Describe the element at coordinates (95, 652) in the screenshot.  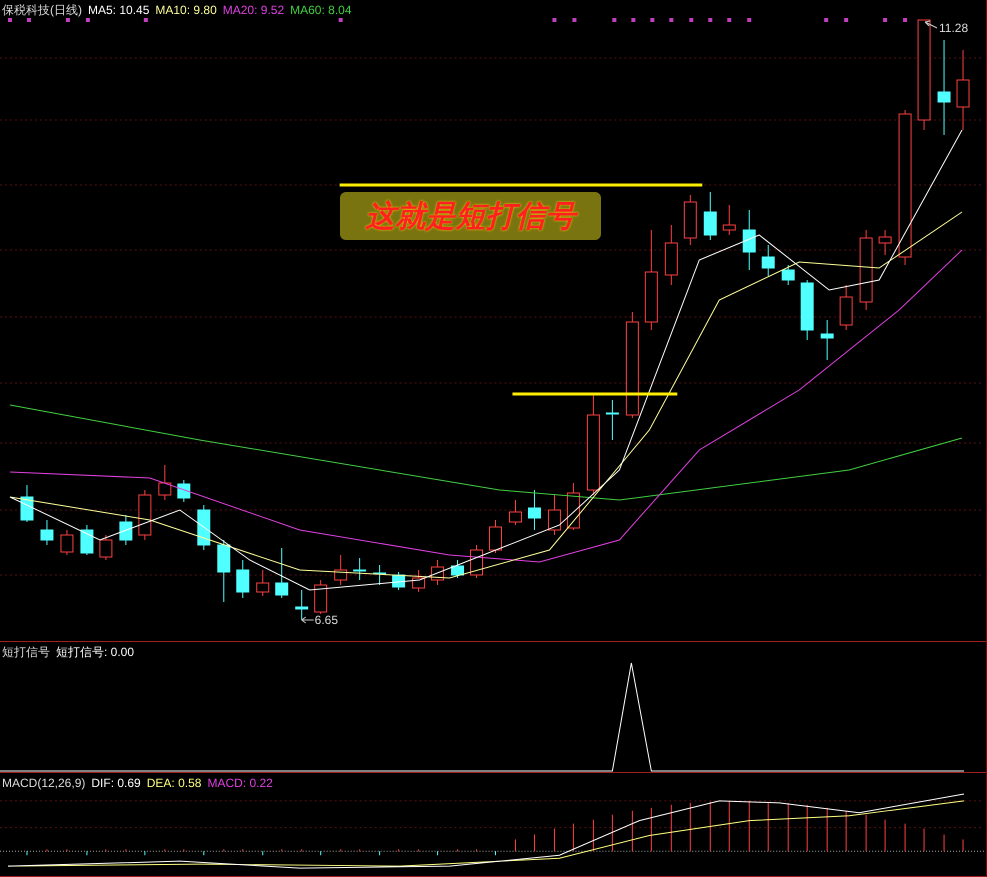
I see `indicator-value: 短打信号: 0.00` at that location.